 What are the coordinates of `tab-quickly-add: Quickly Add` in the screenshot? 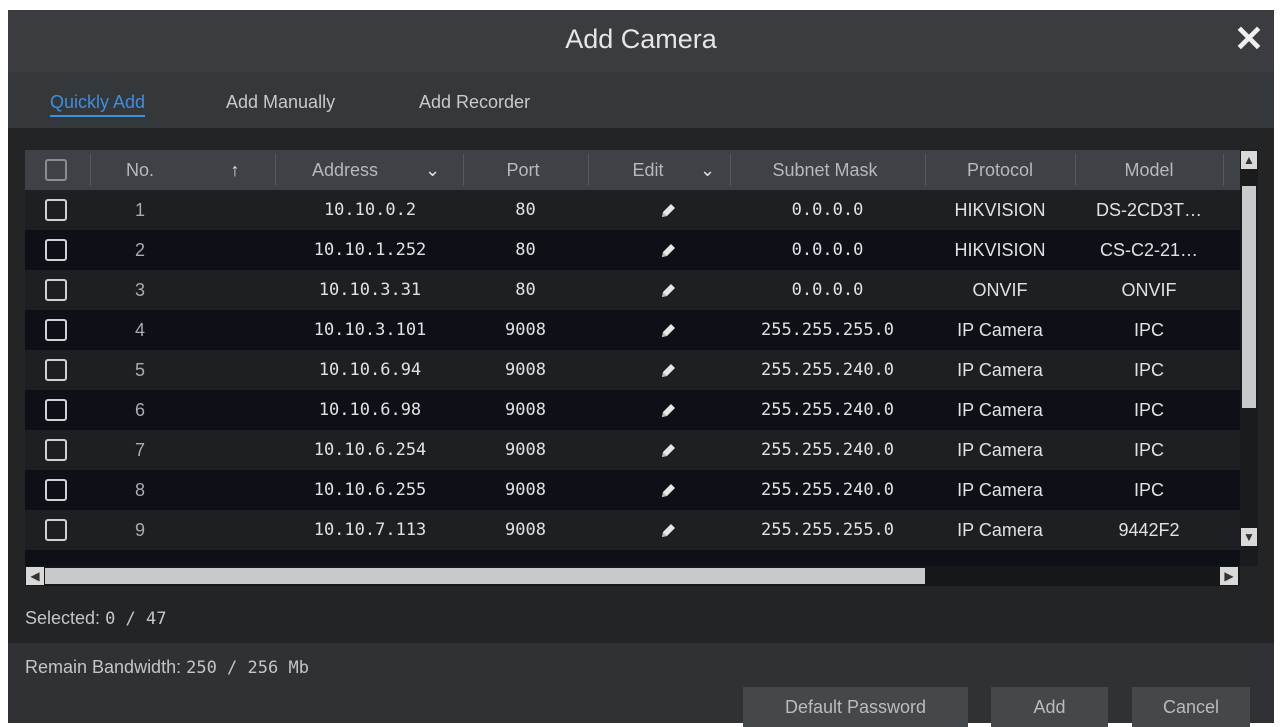 It's located at (98, 104).